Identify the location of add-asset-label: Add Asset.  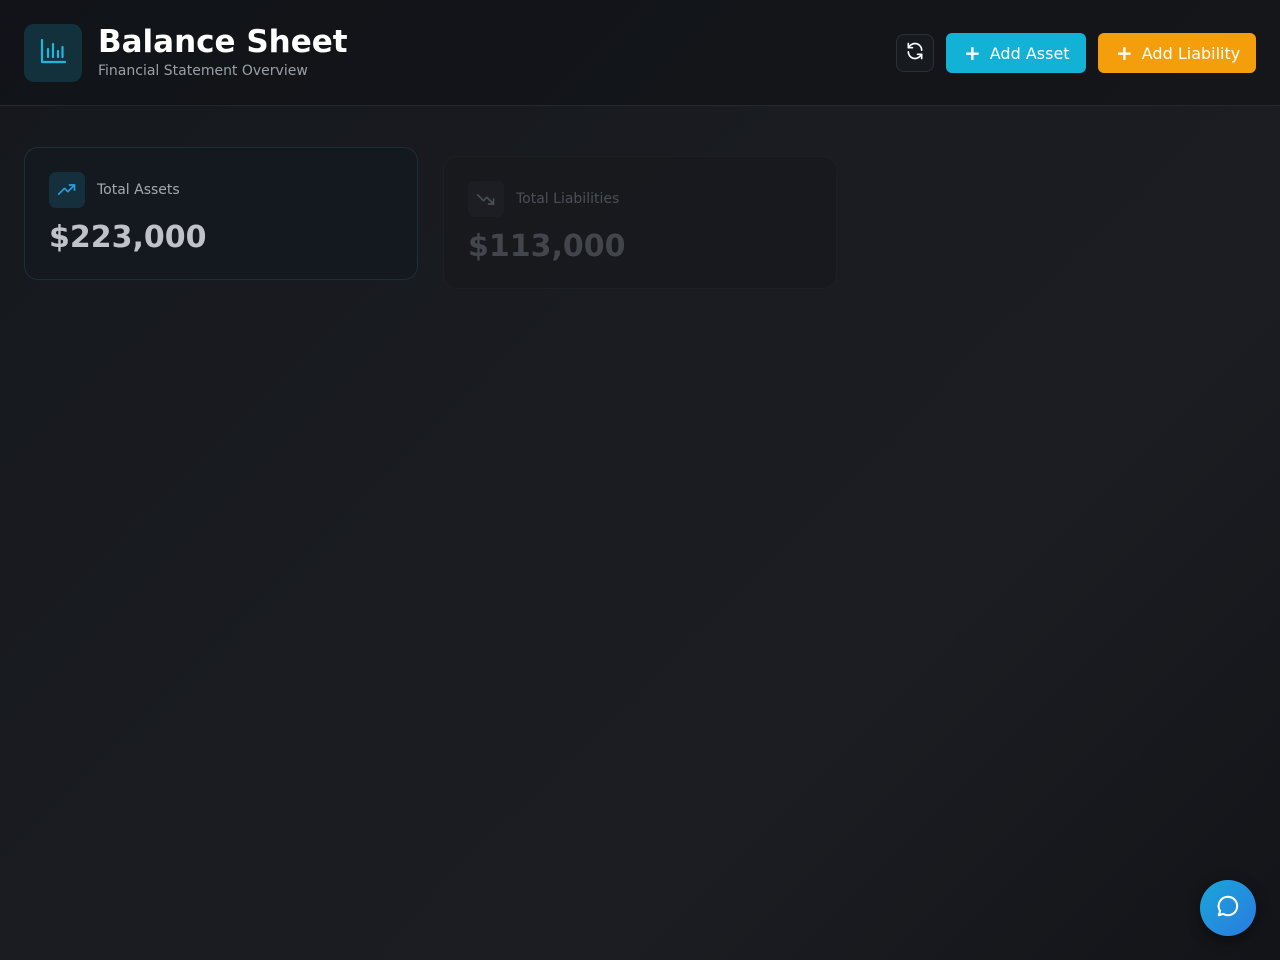
(1029, 53).